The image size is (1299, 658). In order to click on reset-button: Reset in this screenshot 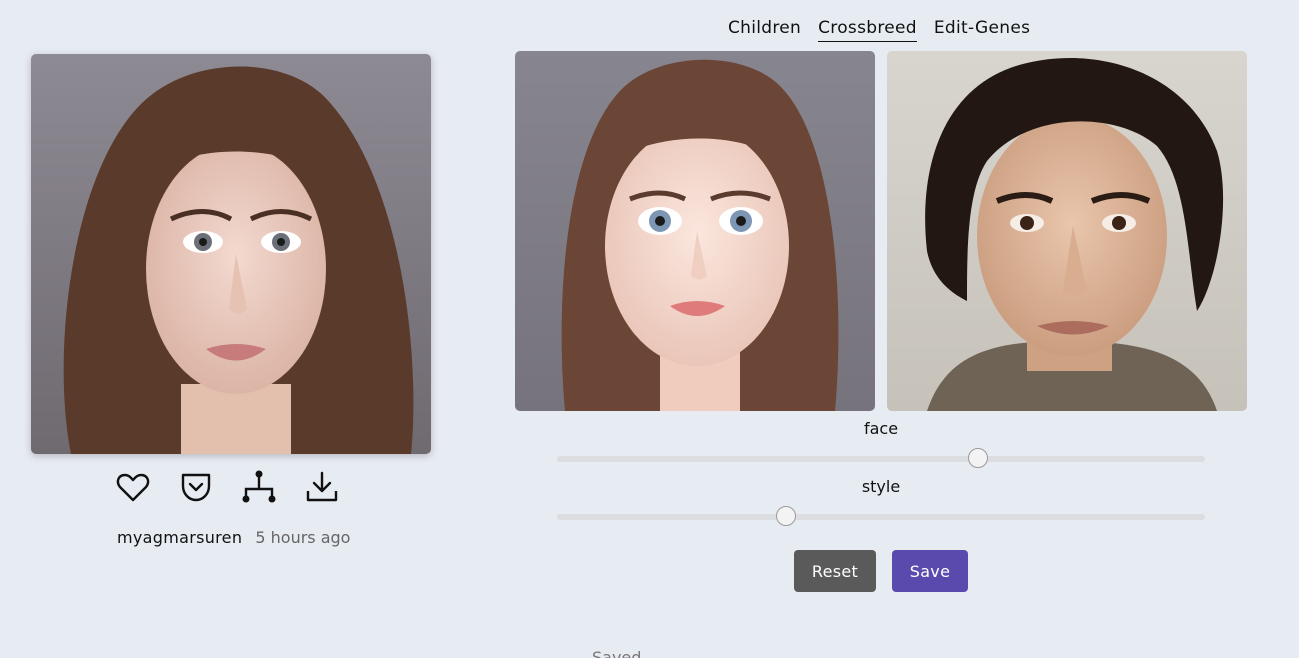, I will do `click(835, 571)`.